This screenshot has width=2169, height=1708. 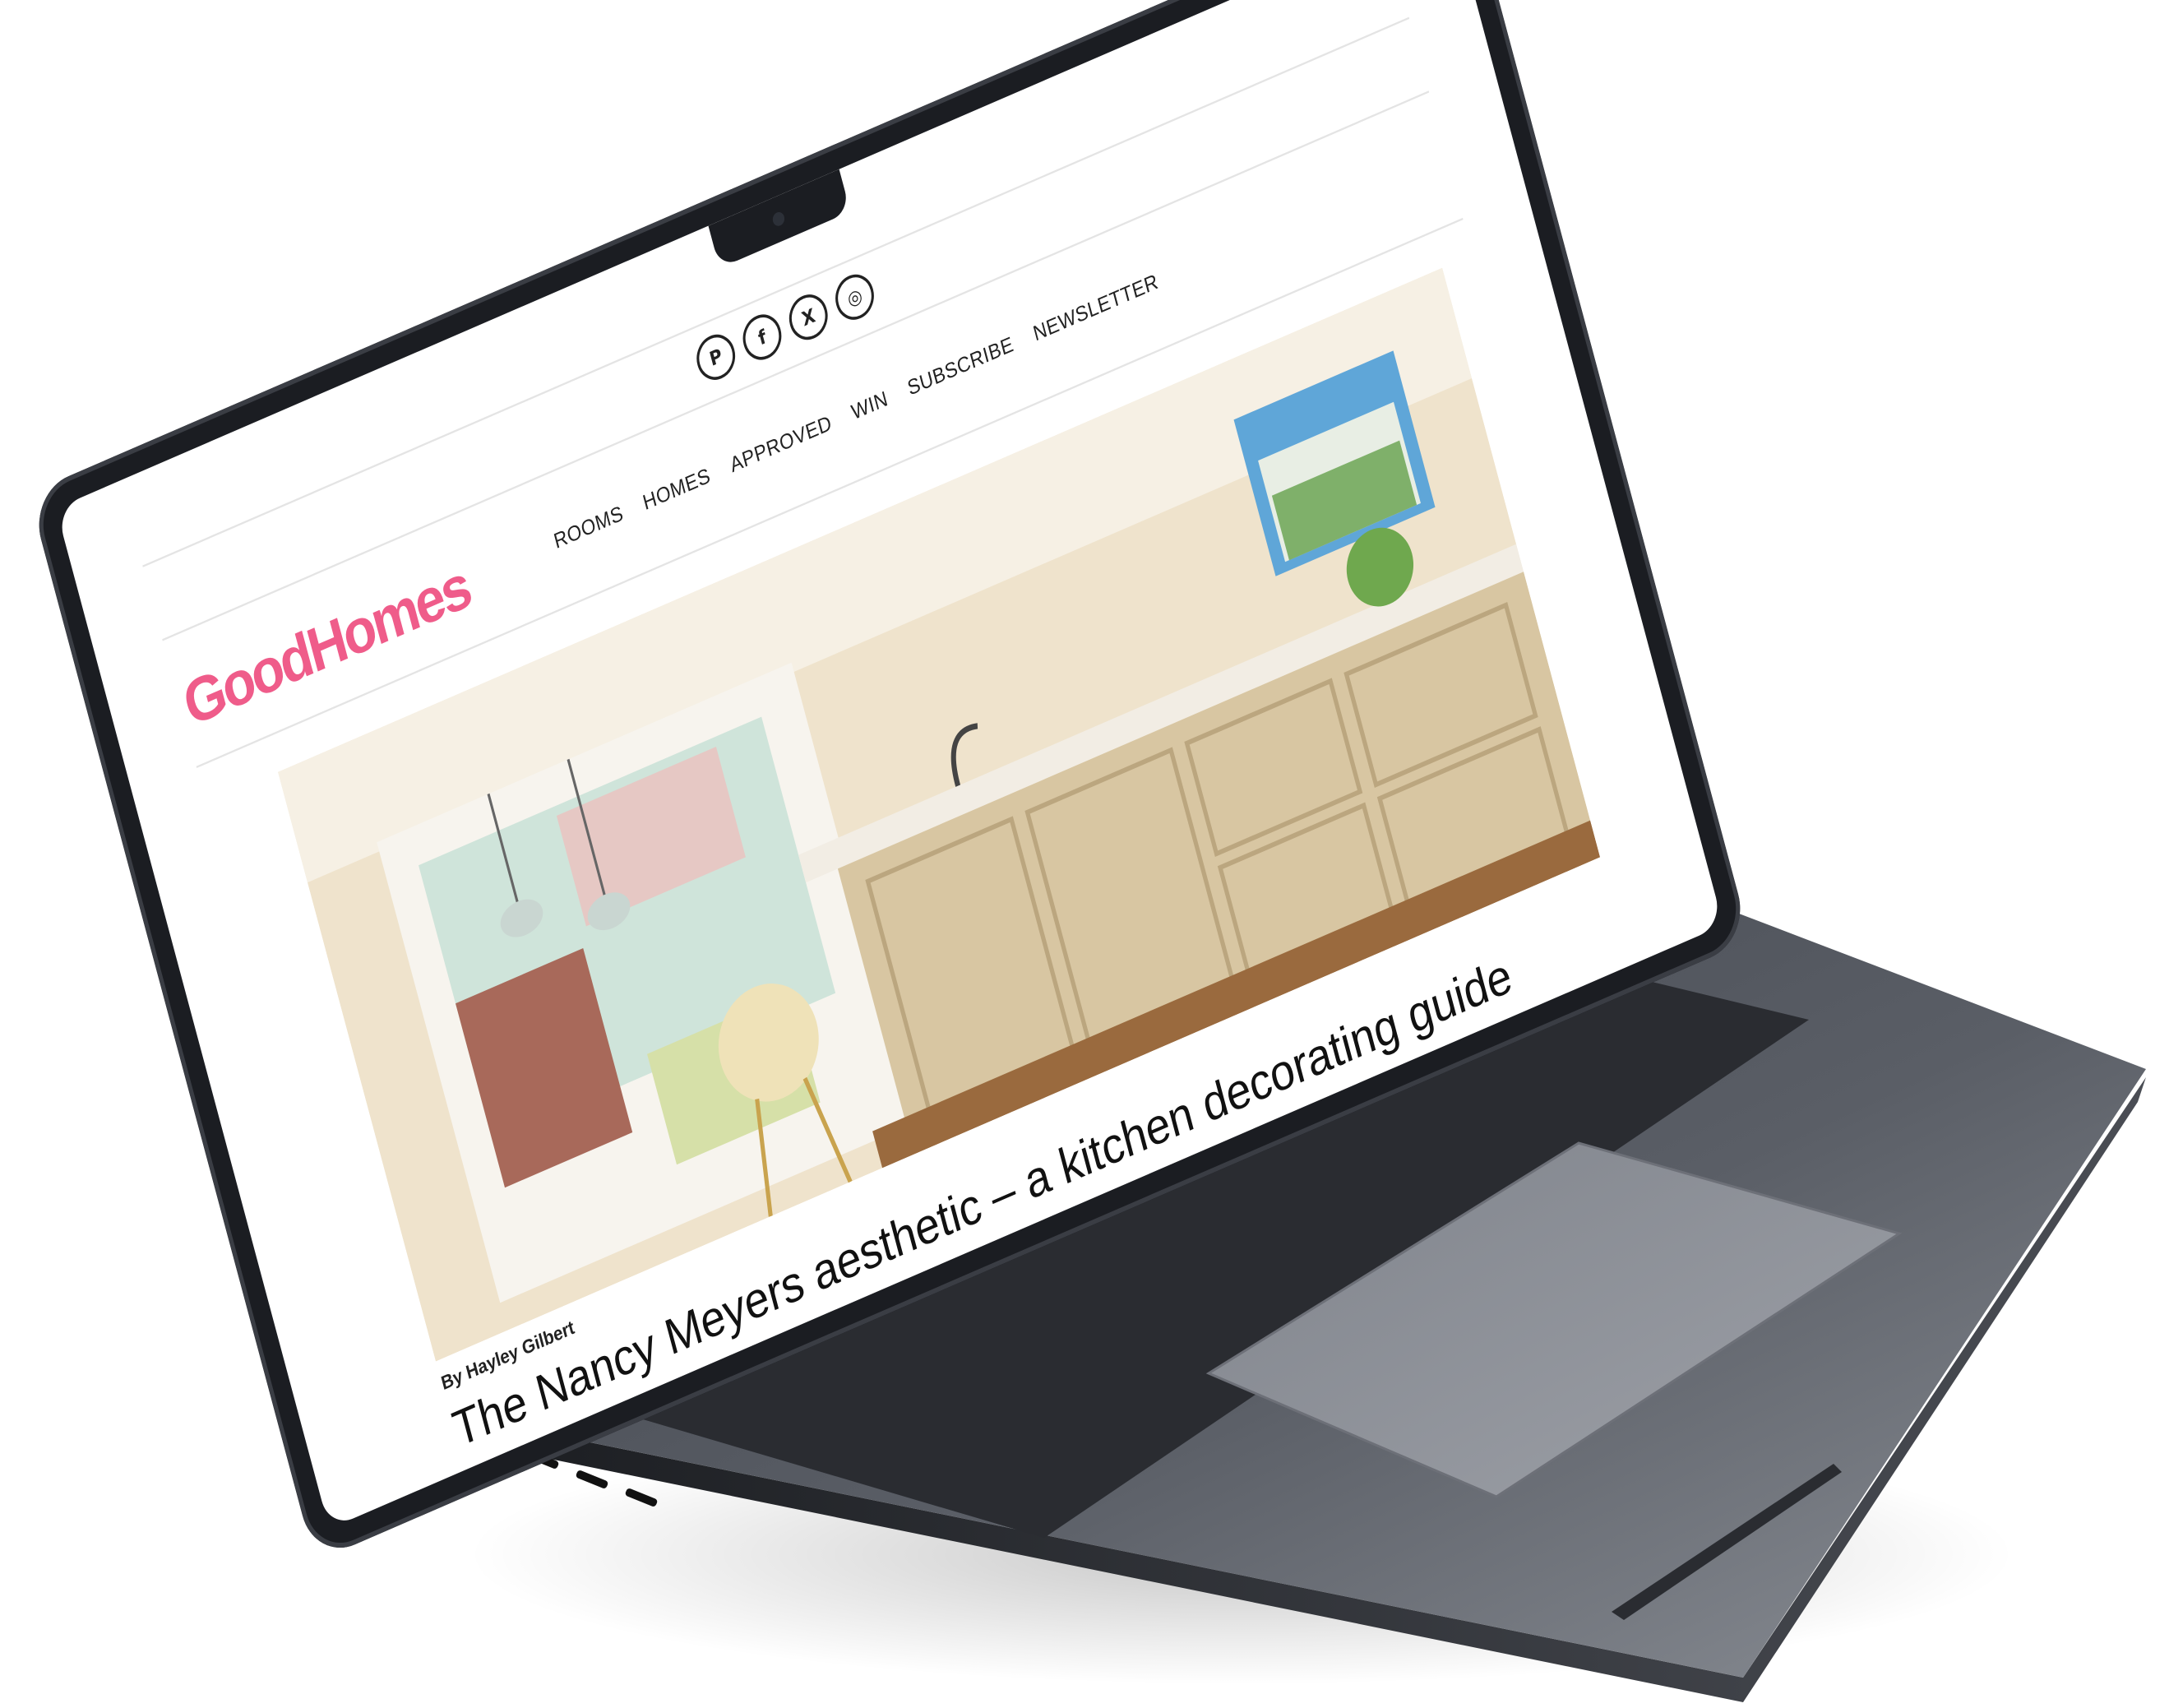 I want to click on x-icon: X, so click(x=808, y=317).